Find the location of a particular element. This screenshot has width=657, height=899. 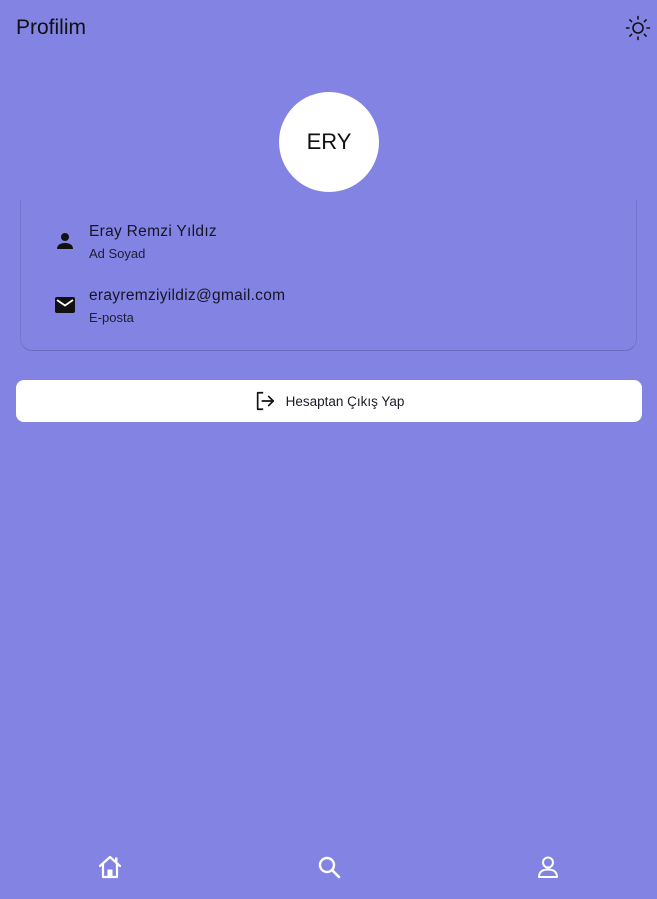

email-value: erayremziyildiz@gmail.com is located at coordinates (187, 295).